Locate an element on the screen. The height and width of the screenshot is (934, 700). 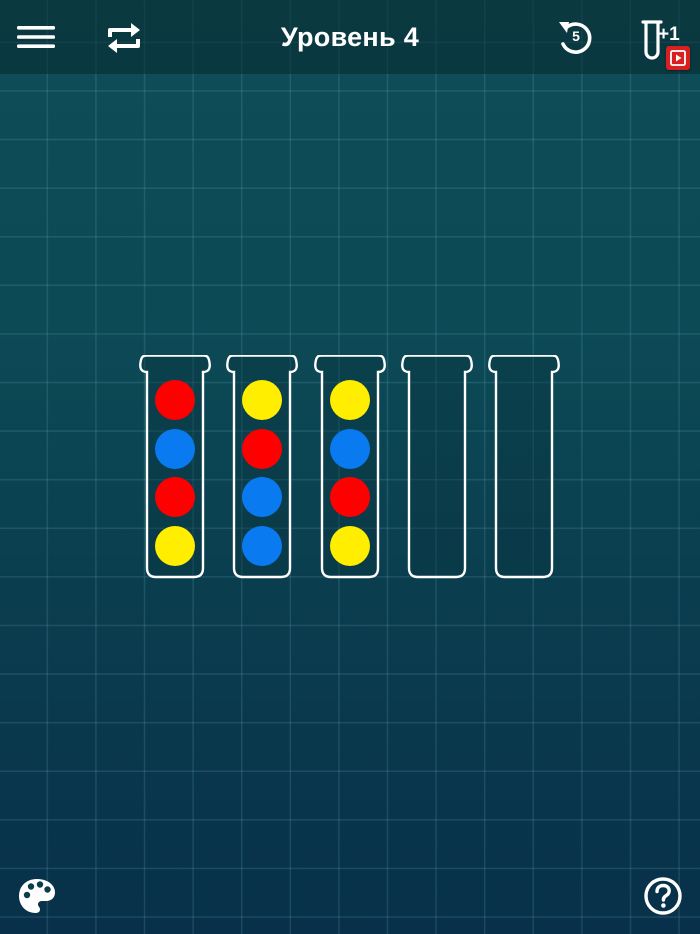
palette-icon is located at coordinates (37, 896).